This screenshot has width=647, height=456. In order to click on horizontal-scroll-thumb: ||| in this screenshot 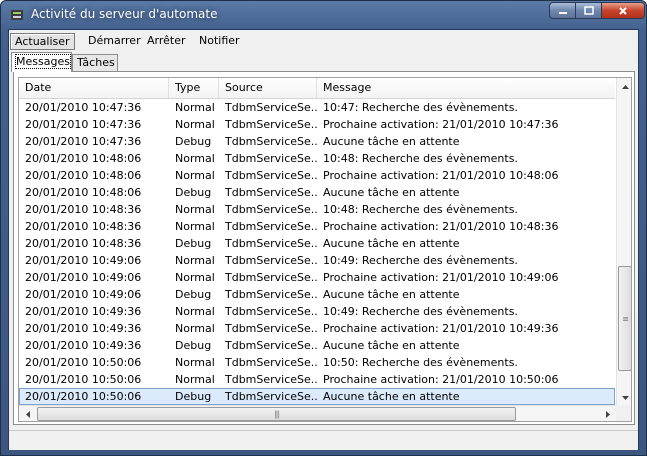, I will do `click(276, 414)`.